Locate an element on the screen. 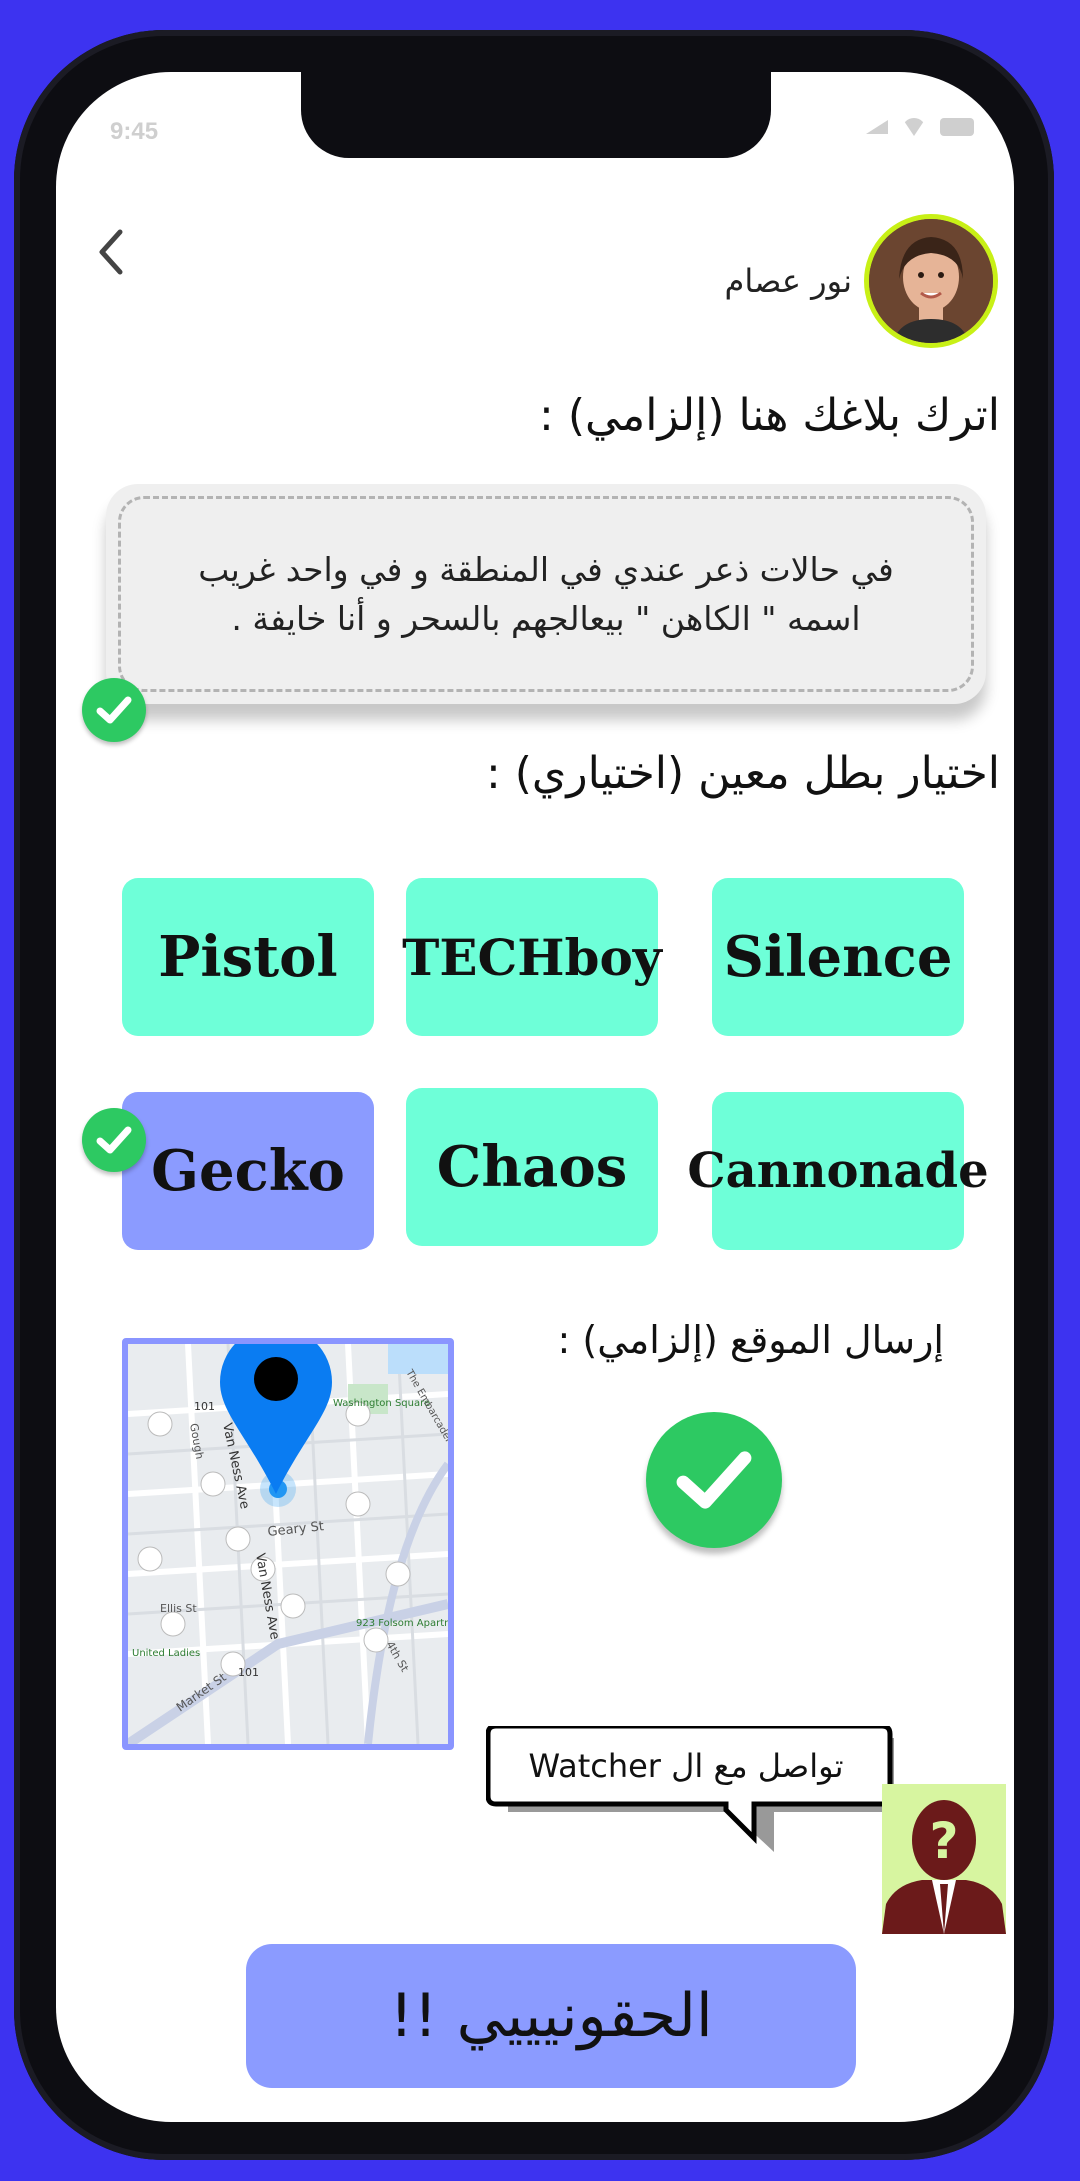 Image resolution: width=1080 pixels, height=2181 pixels. watcher-label: تواصل مع ال Watcher is located at coordinates (686, 1766).